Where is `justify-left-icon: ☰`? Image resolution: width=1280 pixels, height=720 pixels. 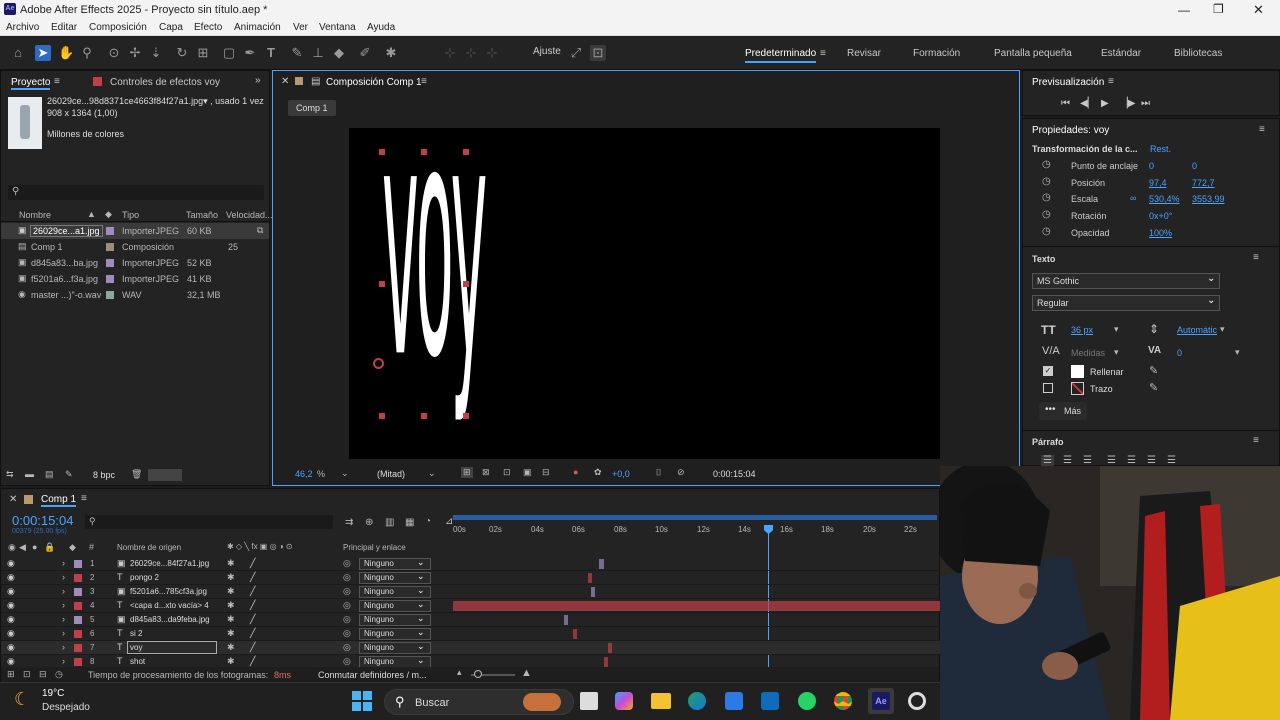
justify-left-icon: ☰ is located at coordinates (1111, 460).